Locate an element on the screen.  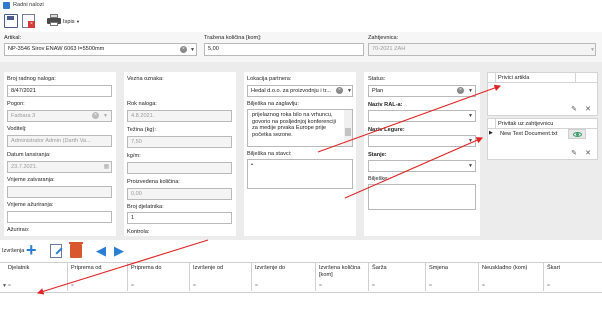
arrow-to-grid is located at coordinates (122, 267).